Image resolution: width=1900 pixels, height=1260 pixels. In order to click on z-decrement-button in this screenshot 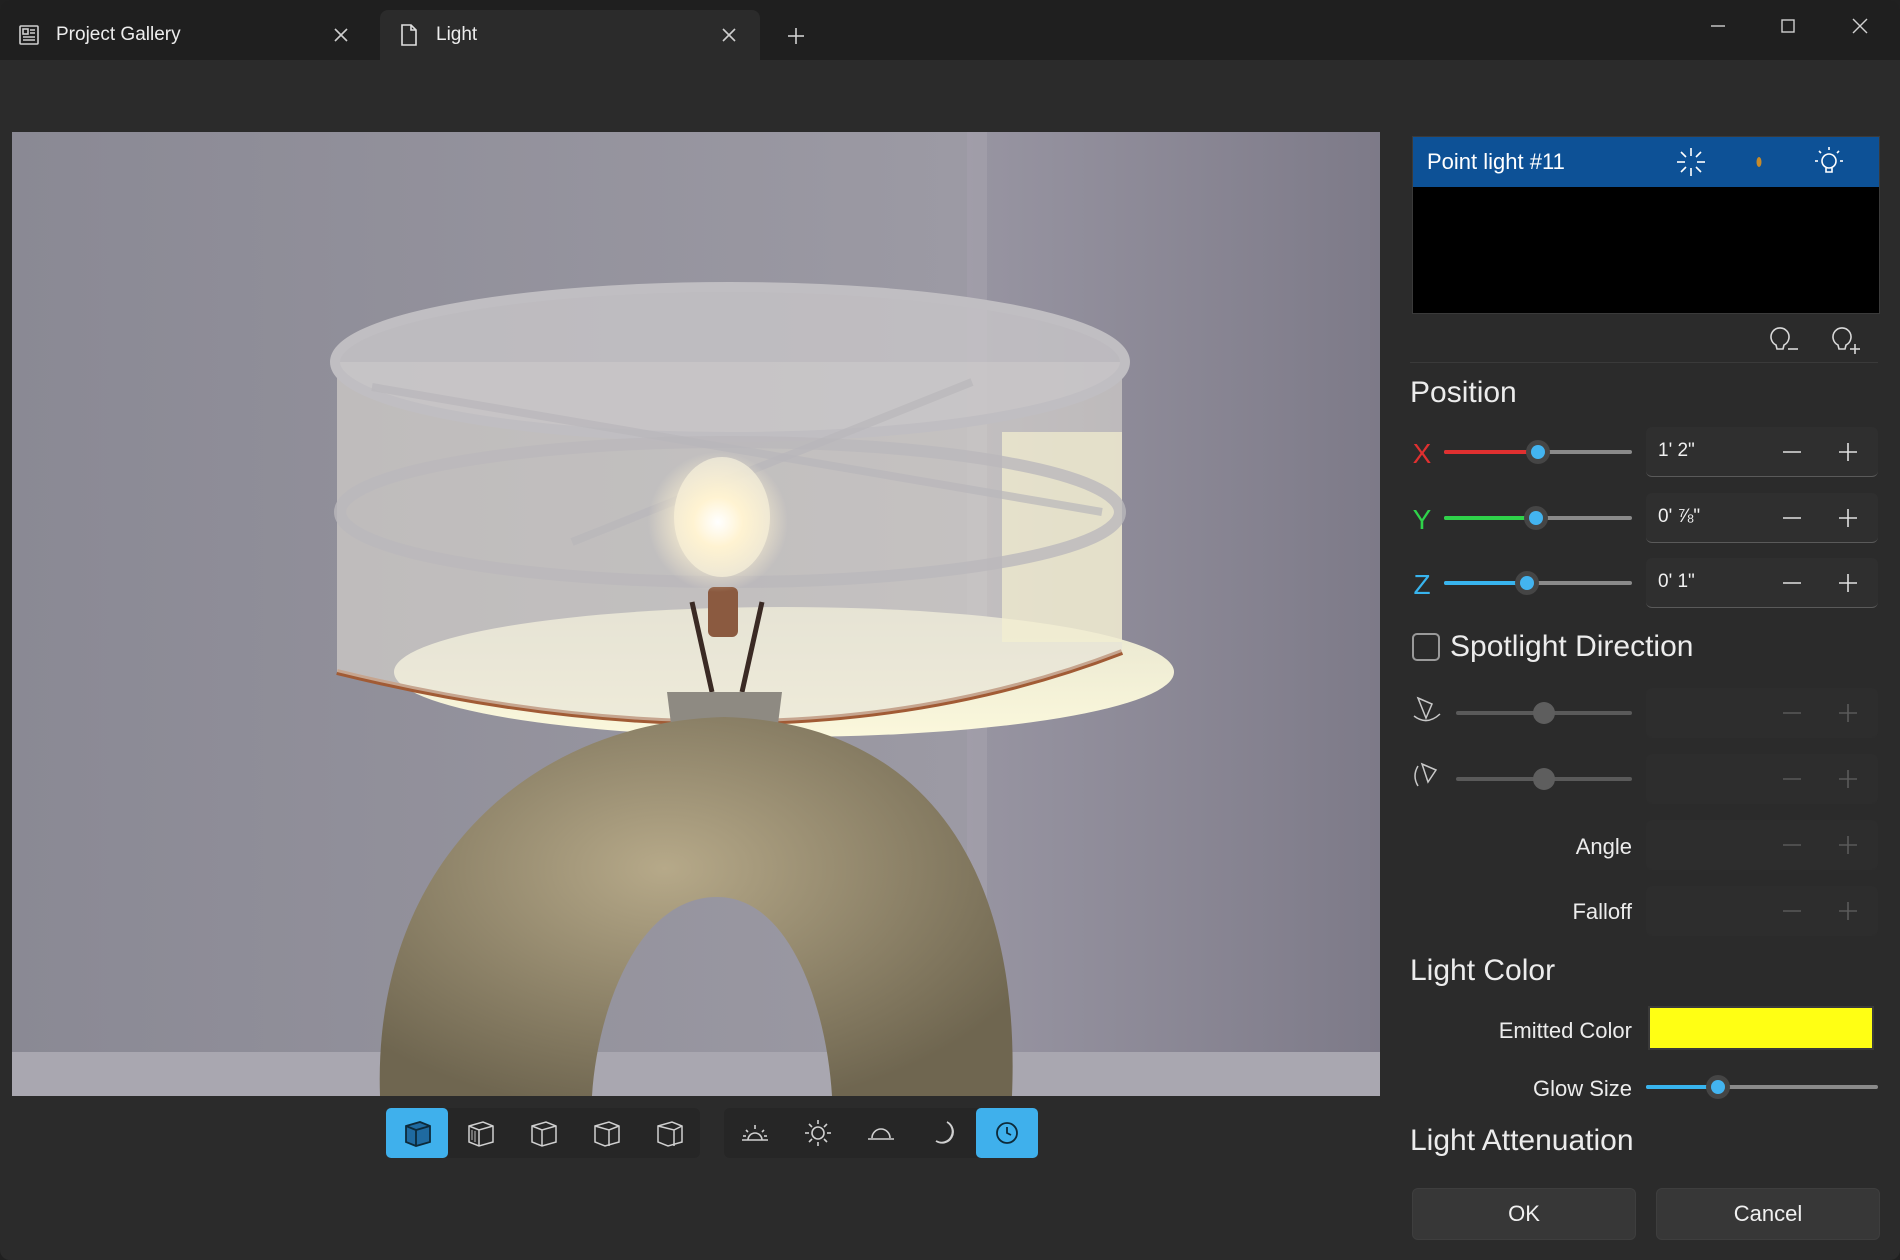, I will do `click(1792, 583)`.